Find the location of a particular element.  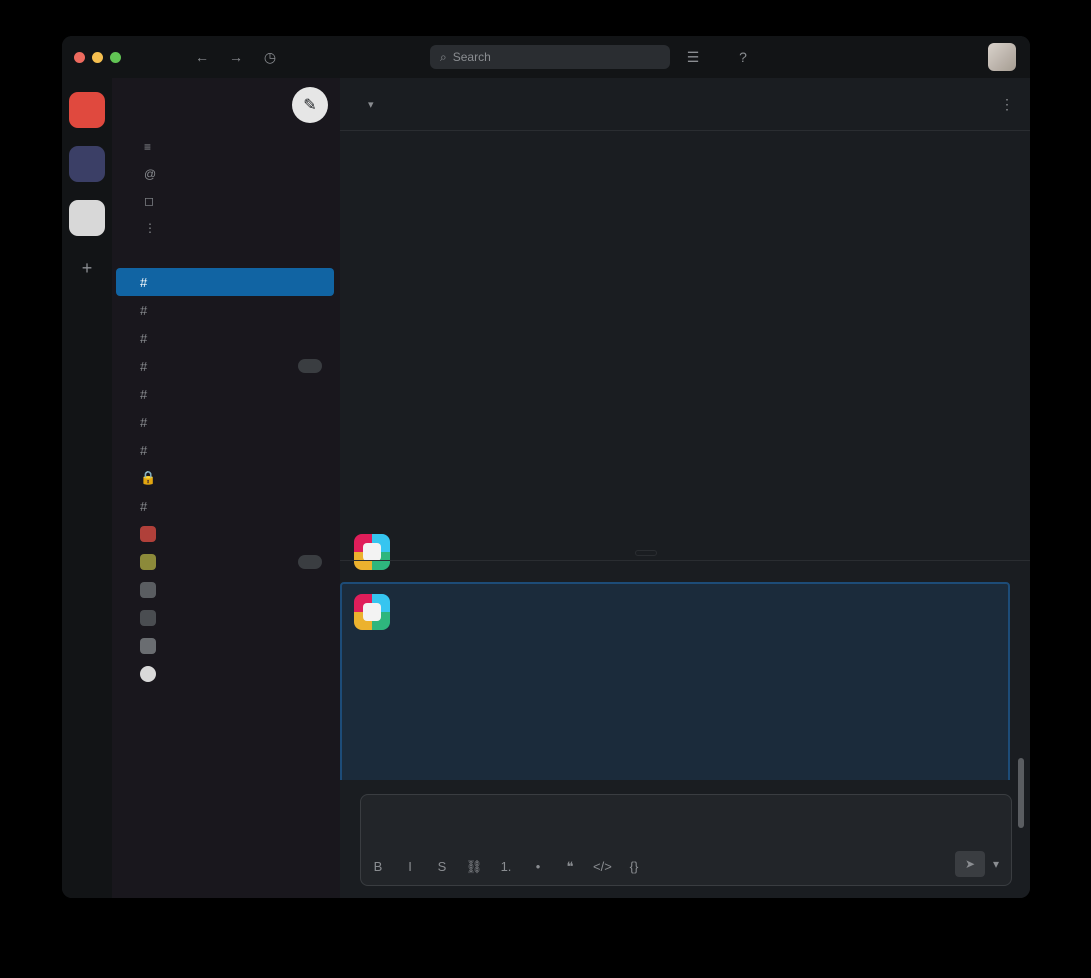

title-bar: ← → ◷ ⌕ Search ☰ ? is located at coordinates (546, 57).